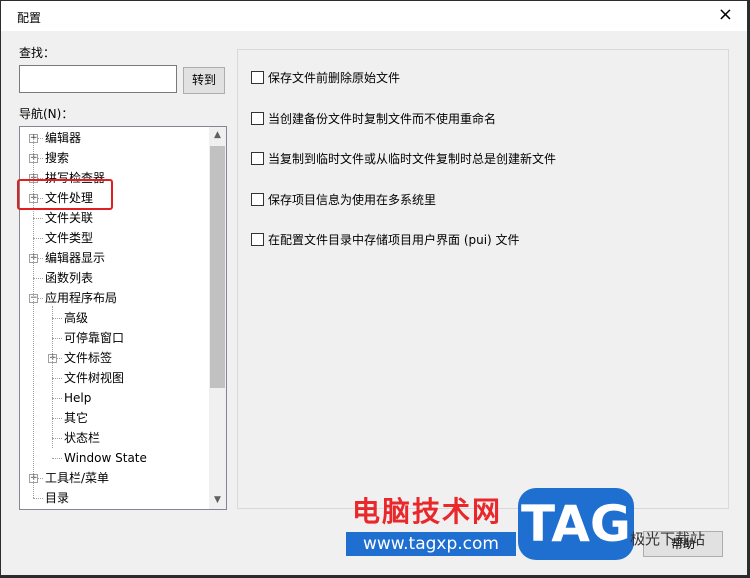 This screenshot has height=578, width=750. I want to click on window-title: 配置, so click(29, 18).